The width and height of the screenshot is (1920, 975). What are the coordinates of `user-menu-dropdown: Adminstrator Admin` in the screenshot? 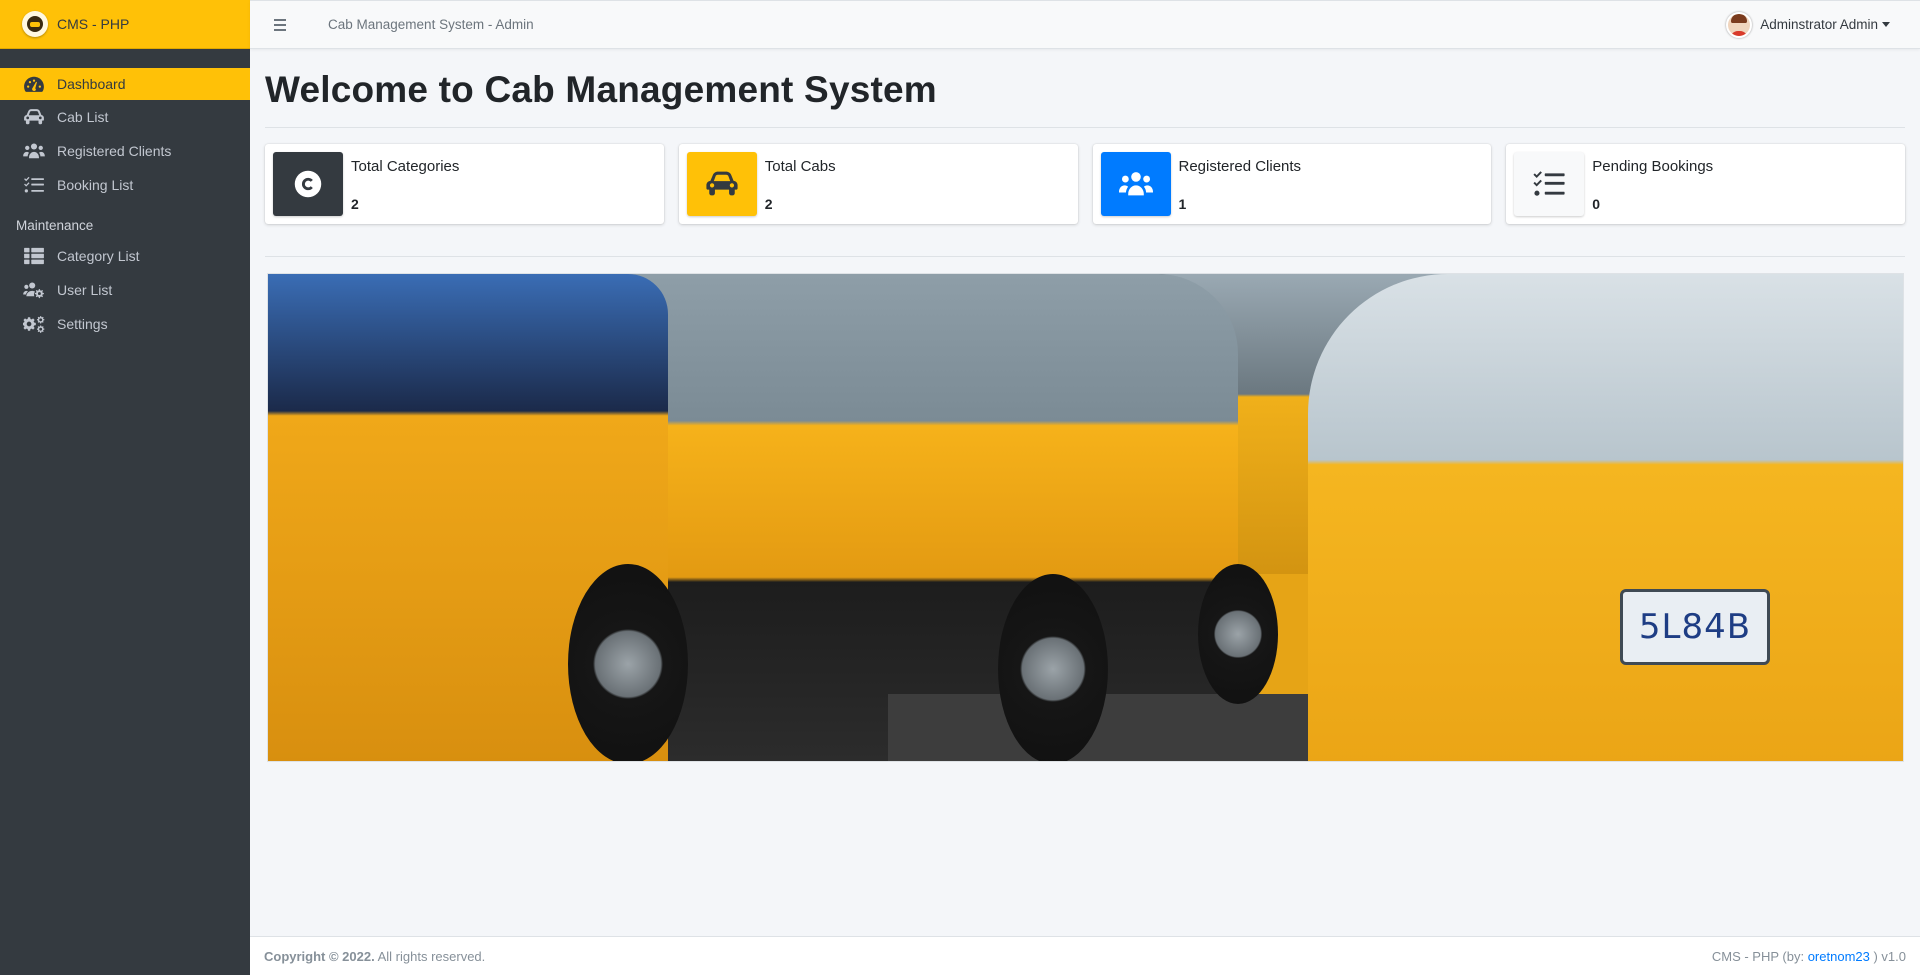 It's located at (1808, 24).